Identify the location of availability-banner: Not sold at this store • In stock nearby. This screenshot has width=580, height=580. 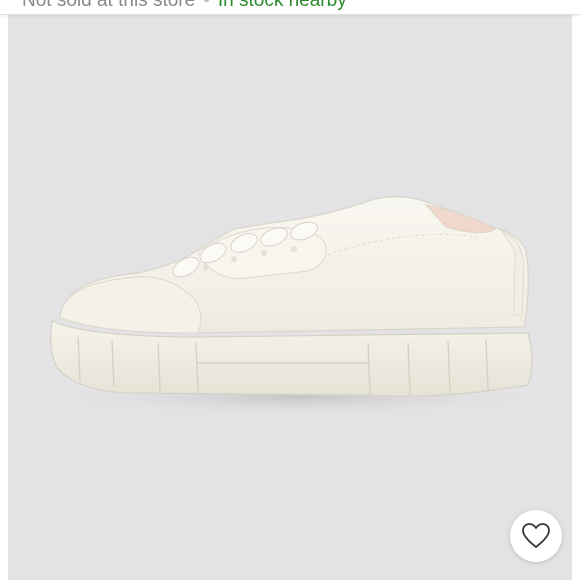
(290, 7).